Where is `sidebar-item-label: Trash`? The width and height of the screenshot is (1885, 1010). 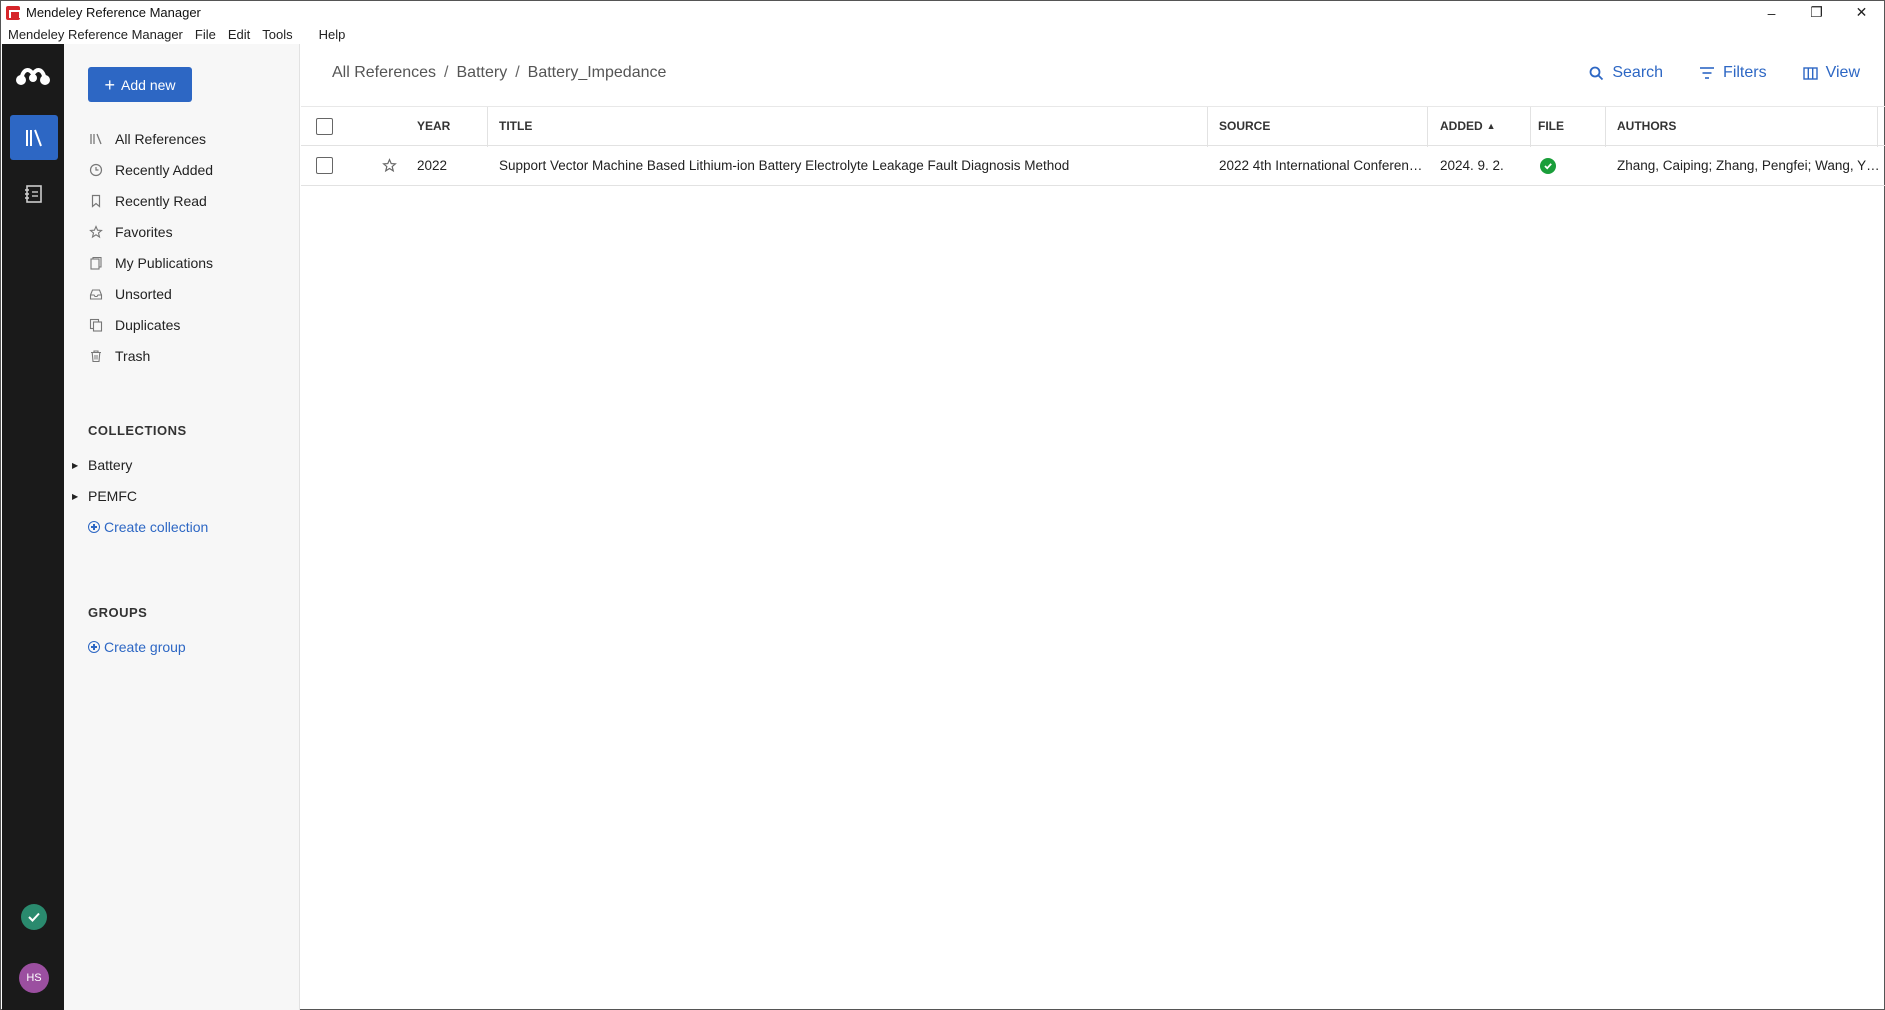 sidebar-item-label: Trash is located at coordinates (133, 355).